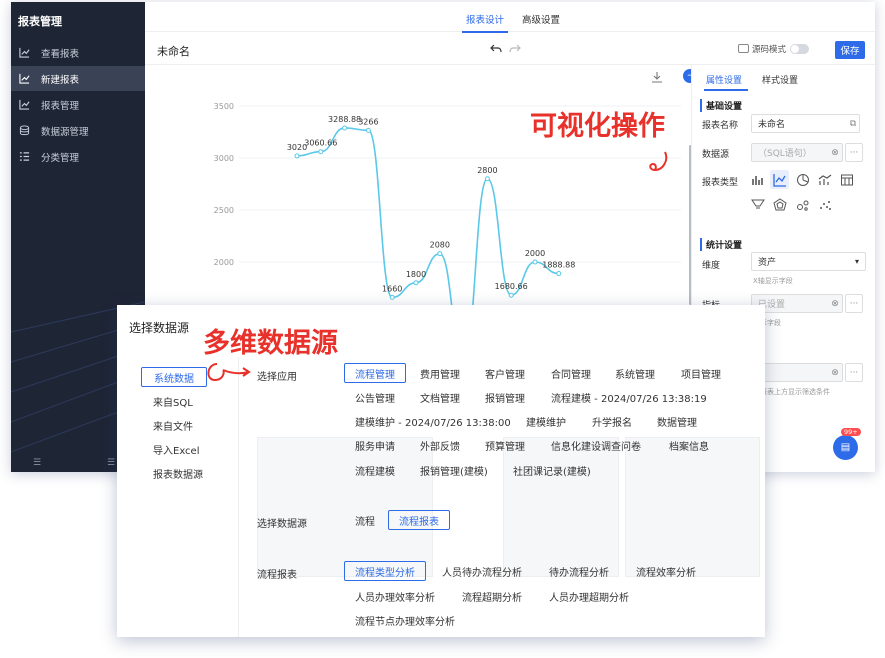  What do you see at coordinates (589, 596) in the screenshot?
I see `report-option: 人员办理超期分析` at bounding box center [589, 596].